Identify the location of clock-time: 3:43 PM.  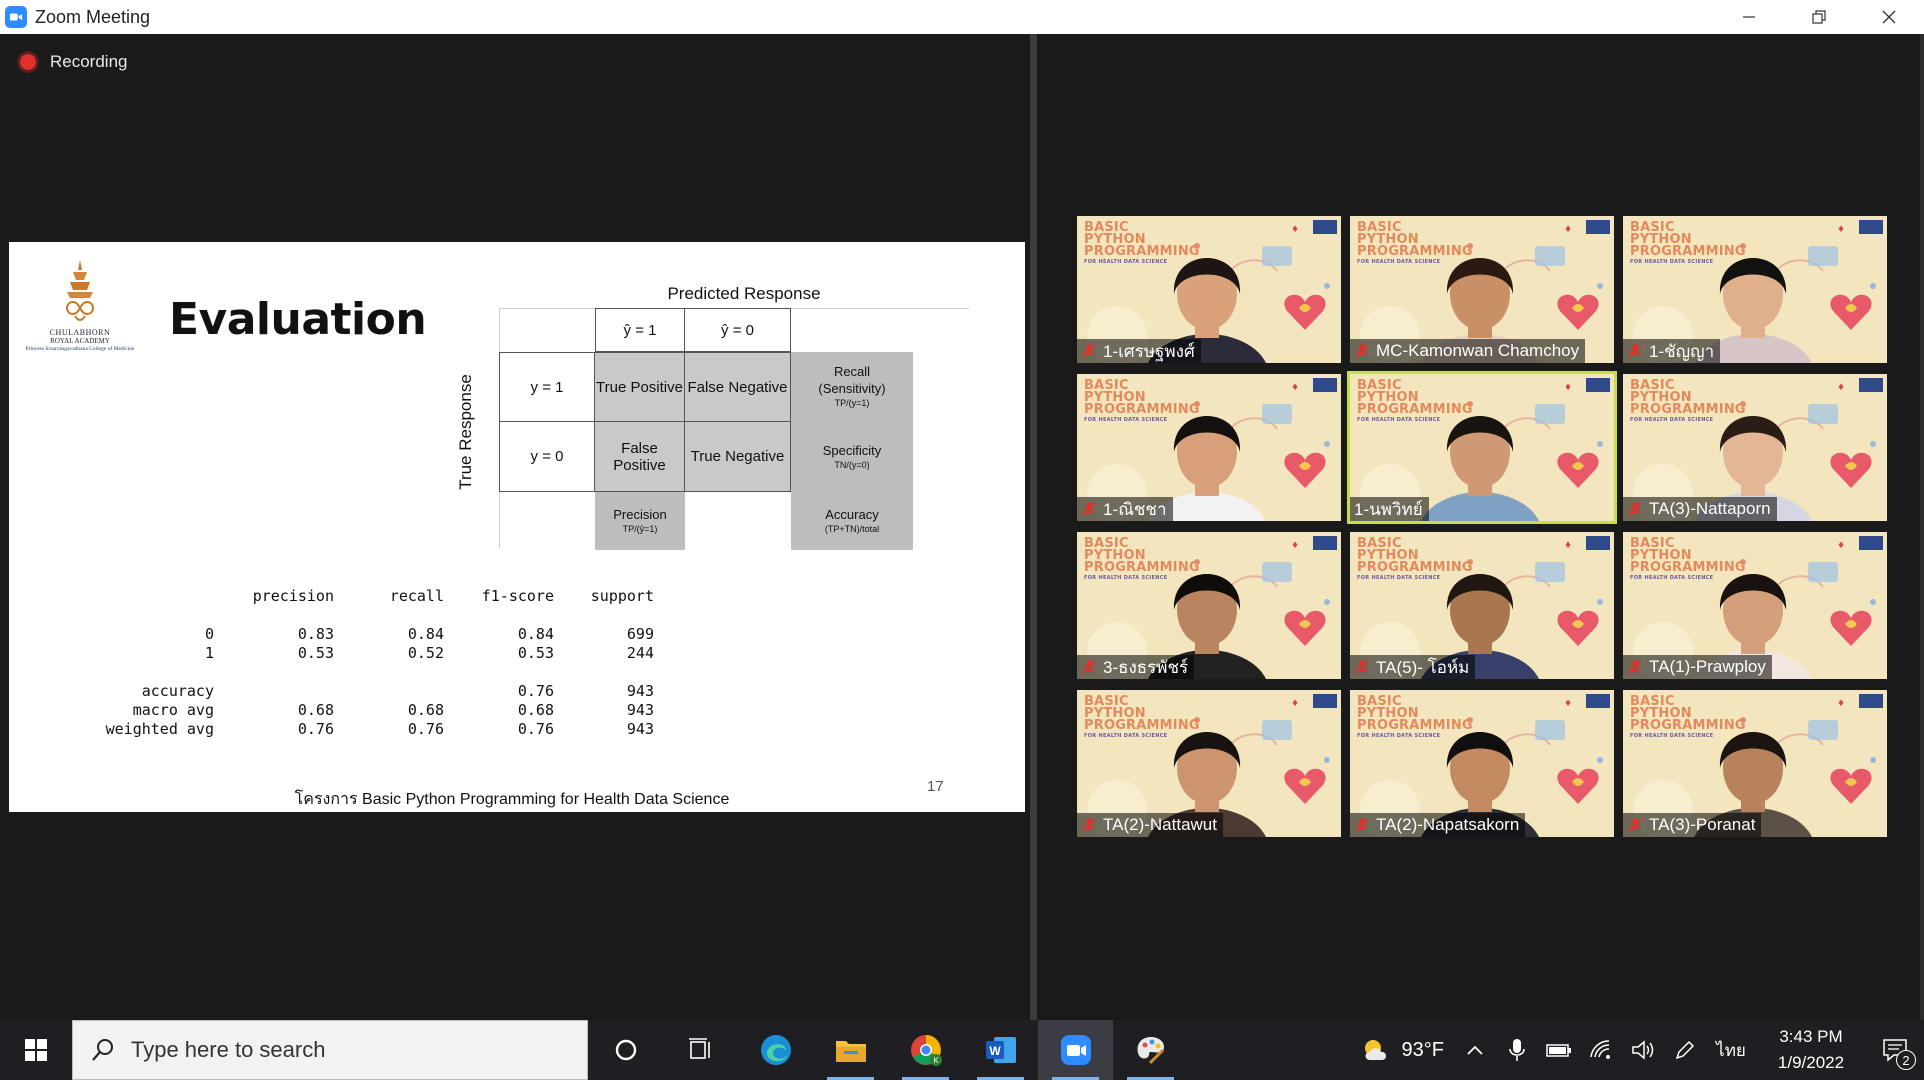
(1811, 1036).